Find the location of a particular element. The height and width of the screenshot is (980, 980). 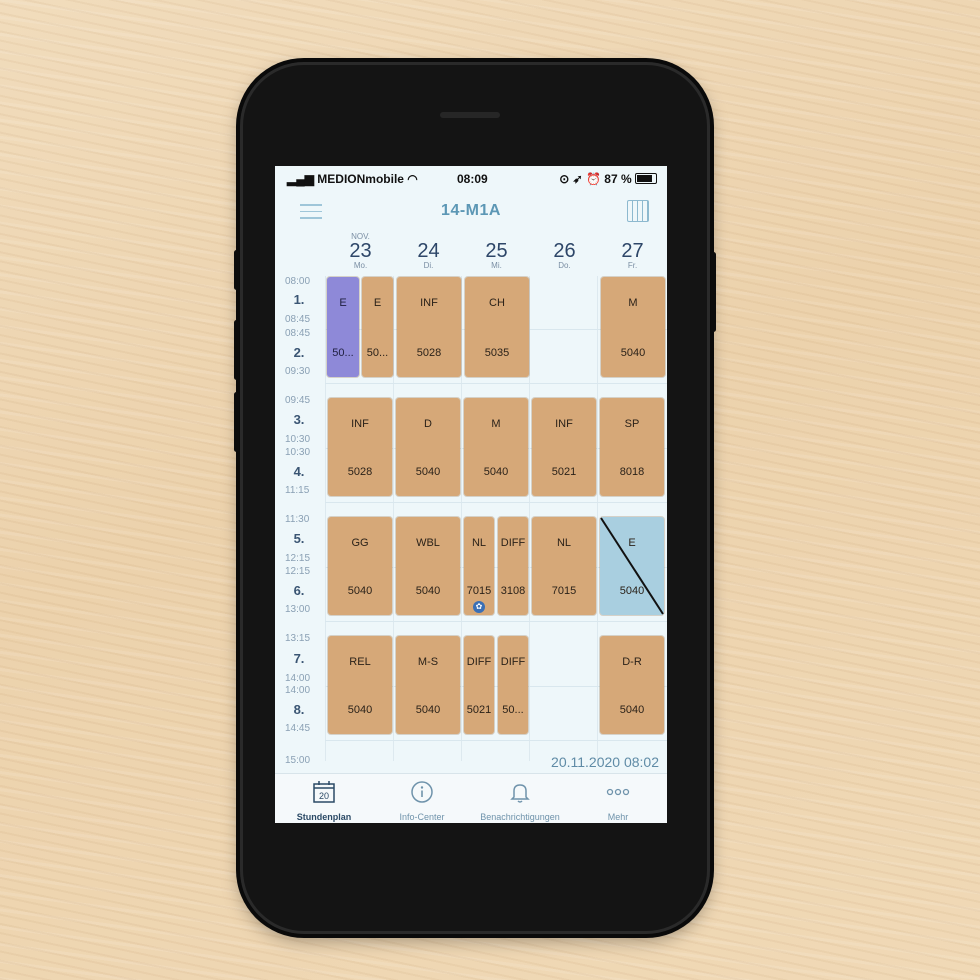

lesson-card: D-R 5040 is located at coordinates (632, 685).